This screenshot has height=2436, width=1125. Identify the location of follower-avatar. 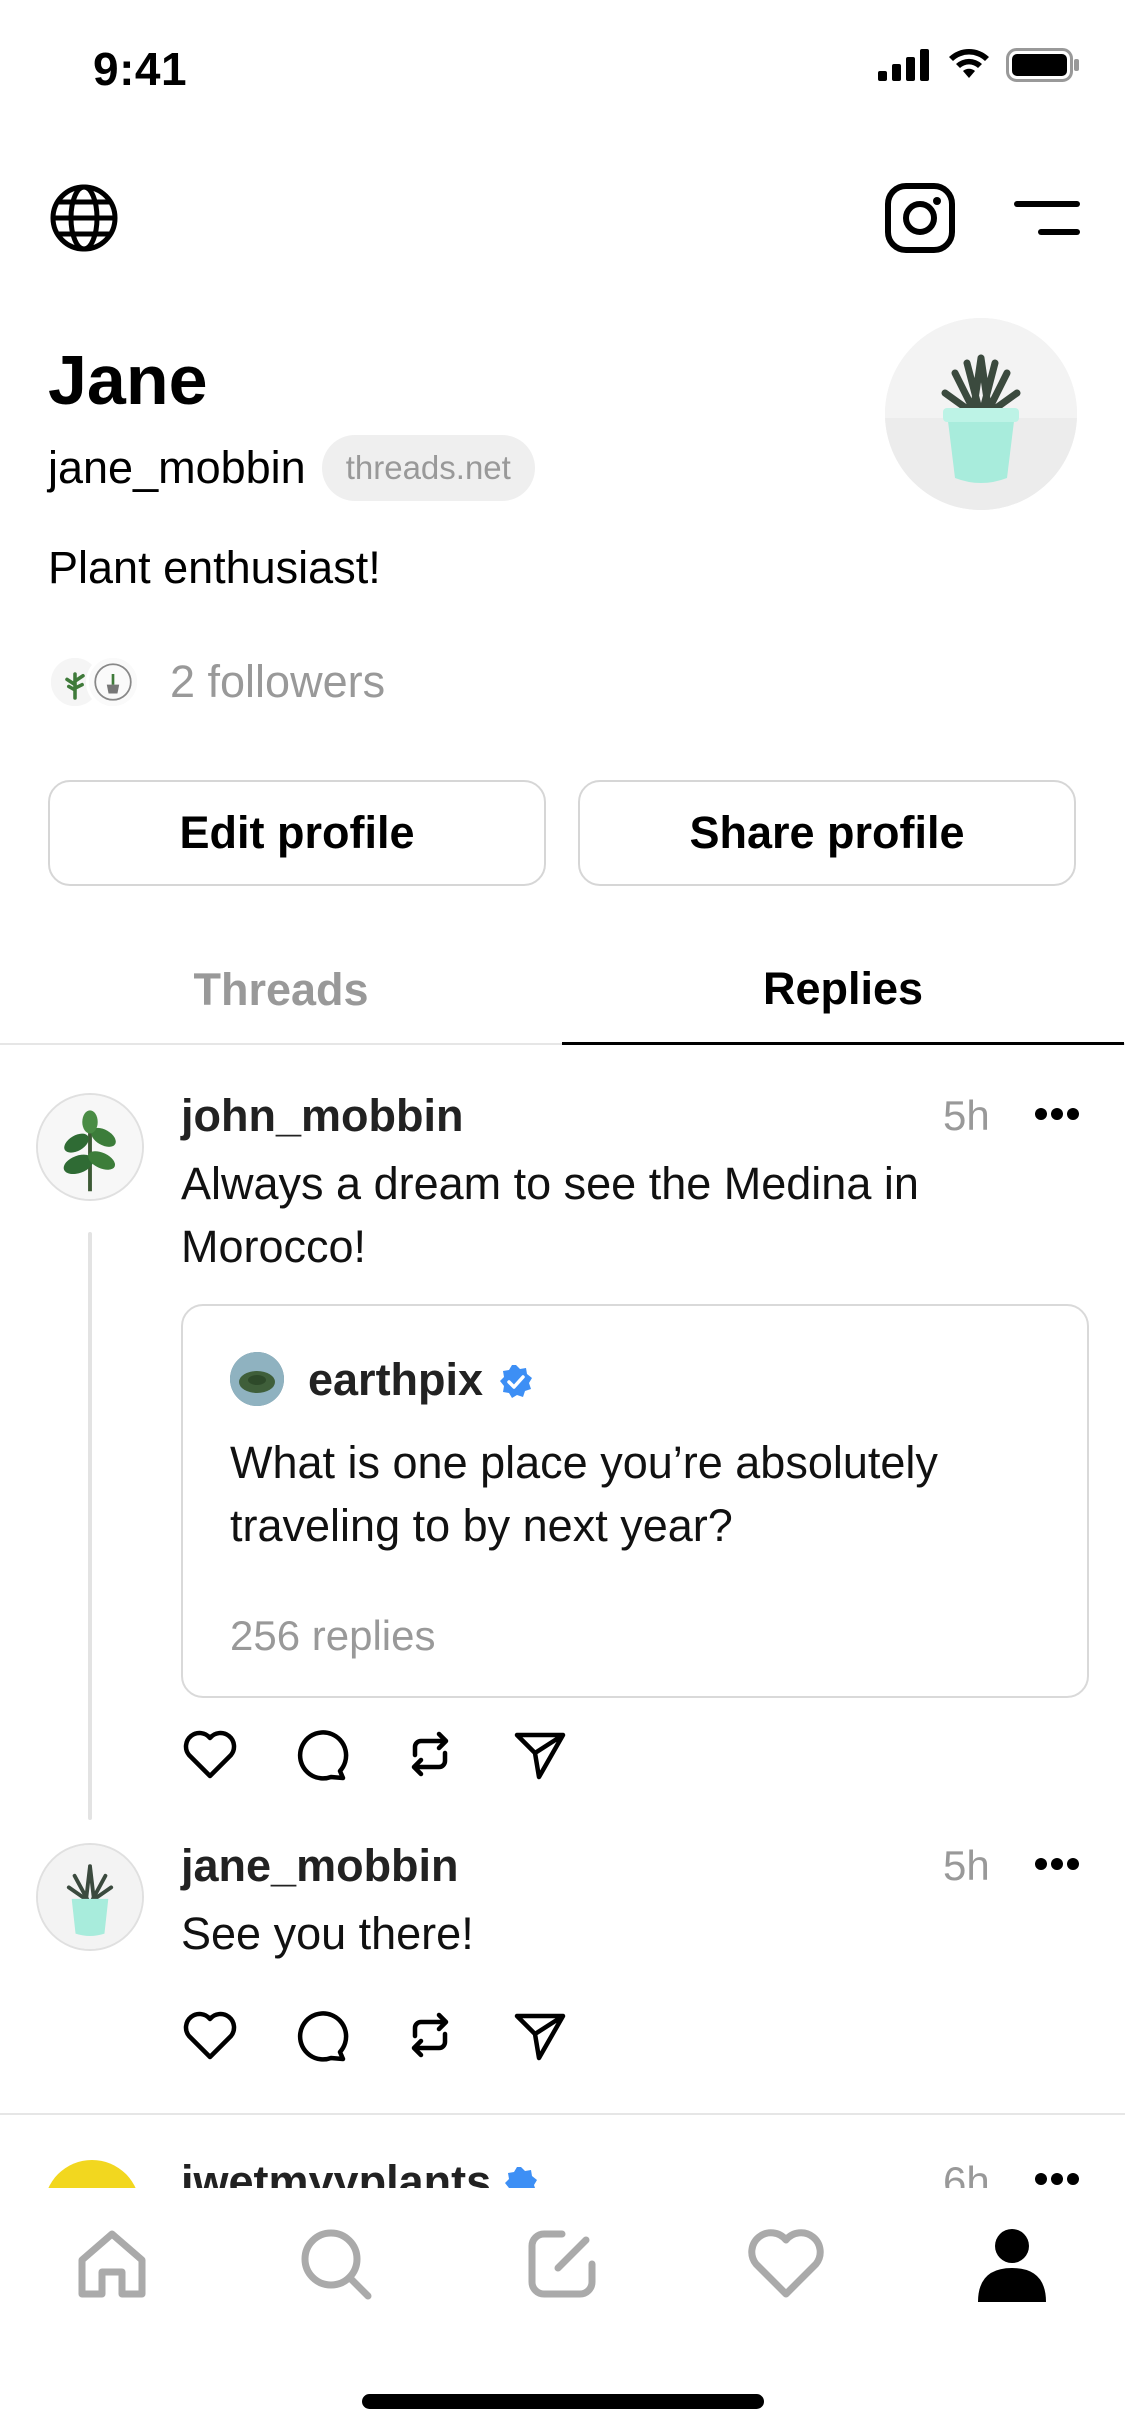
(113, 682).